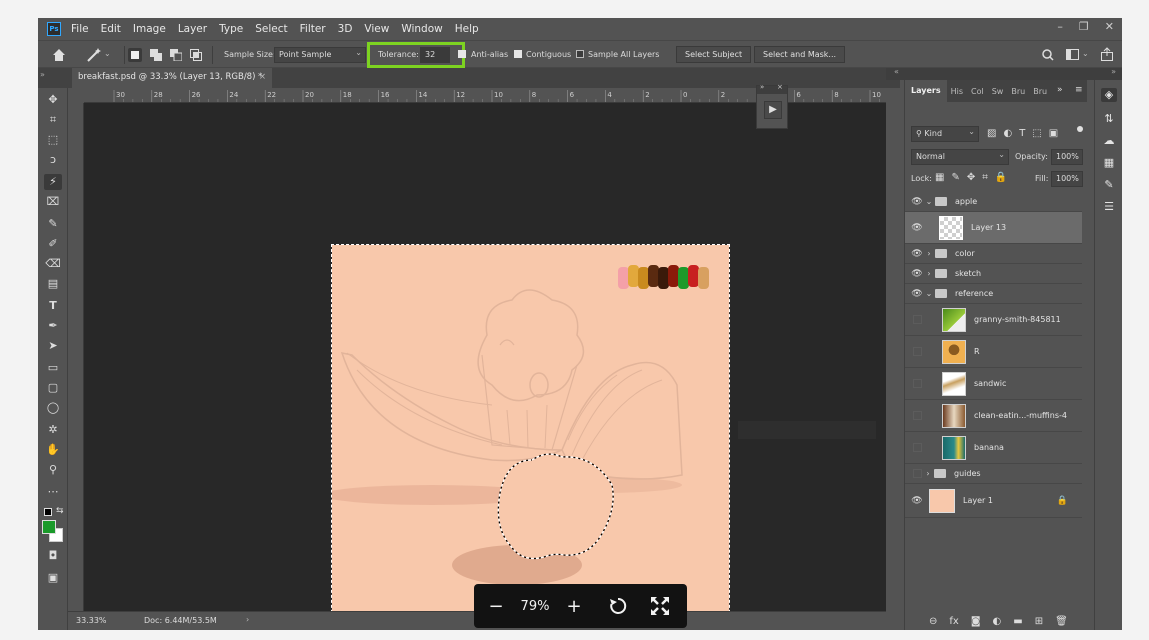 This screenshot has height=640, width=1149. What do you see at coordinates (176, 55) in the screenshot?
I see `subtract-from-selection-icon` at bounding box center [176, 55].